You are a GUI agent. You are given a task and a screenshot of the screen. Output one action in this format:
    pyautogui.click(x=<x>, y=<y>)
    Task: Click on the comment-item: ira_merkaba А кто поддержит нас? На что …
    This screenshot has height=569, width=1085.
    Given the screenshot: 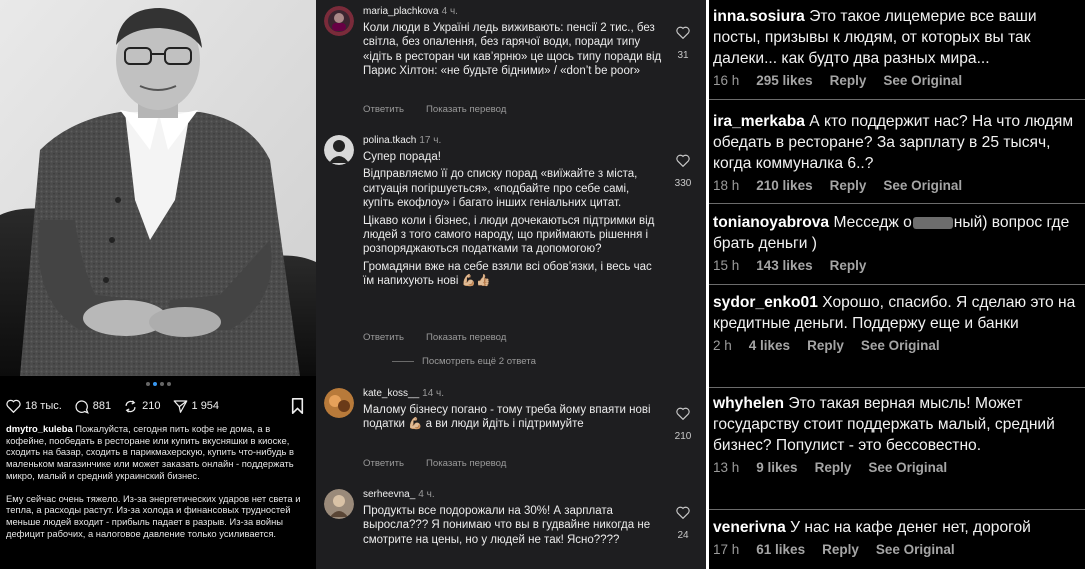 What is the action you would take?
    pyautogui.click(x=898, y=152)
    